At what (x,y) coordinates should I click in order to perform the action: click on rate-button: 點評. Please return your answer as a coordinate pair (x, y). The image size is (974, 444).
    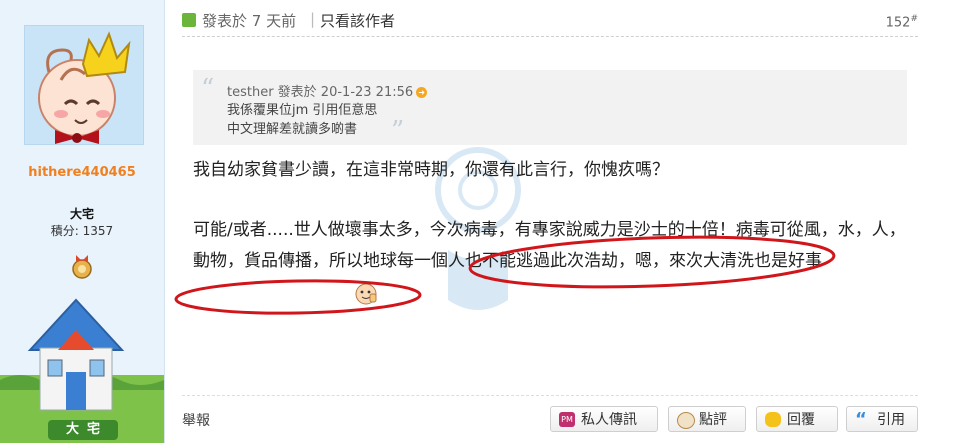
    Looking at the image, I should click on (707, 419).